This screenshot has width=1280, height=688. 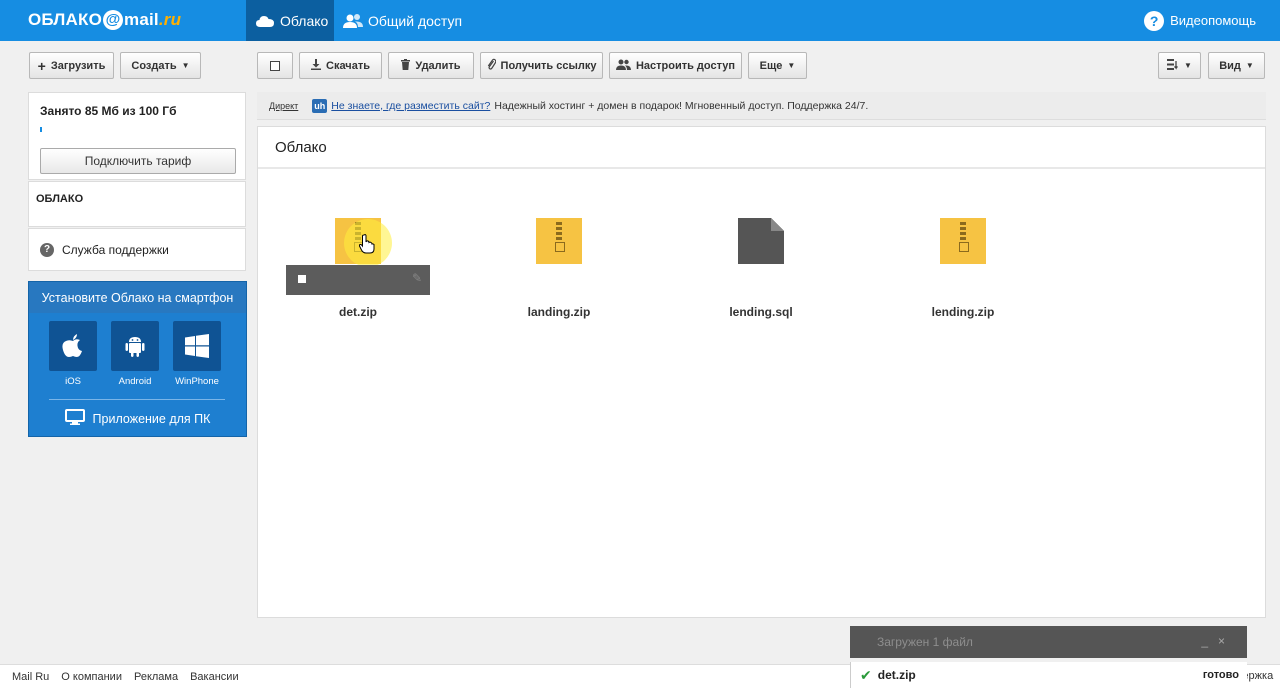 What do you see at coordinates (866, 674) in the screenshot?
I see `checkmark-icon: ✔` at bounding box center [866, 674].